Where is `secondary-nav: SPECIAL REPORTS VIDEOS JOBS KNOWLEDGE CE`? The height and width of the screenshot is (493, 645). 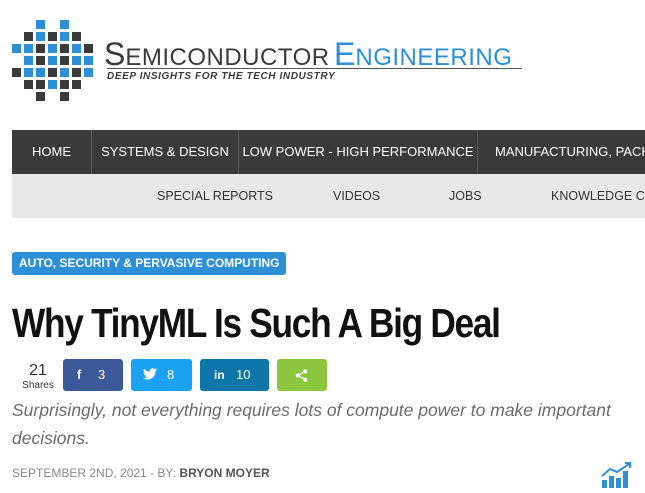
secondary-nav: SPECIAL REPORTS VIDEOS JOBS KNOWLEDGE CE is located at coordinates (328, 196).